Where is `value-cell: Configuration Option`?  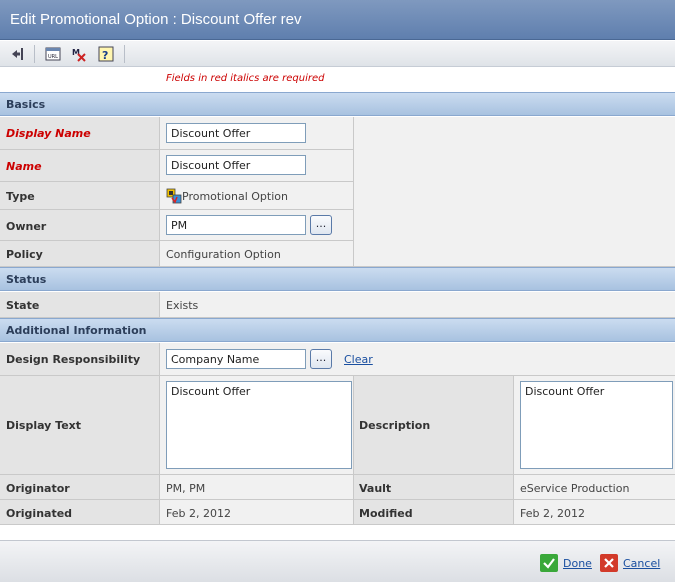
value-cell: Configuration Option is located at coordinates (257, 253).